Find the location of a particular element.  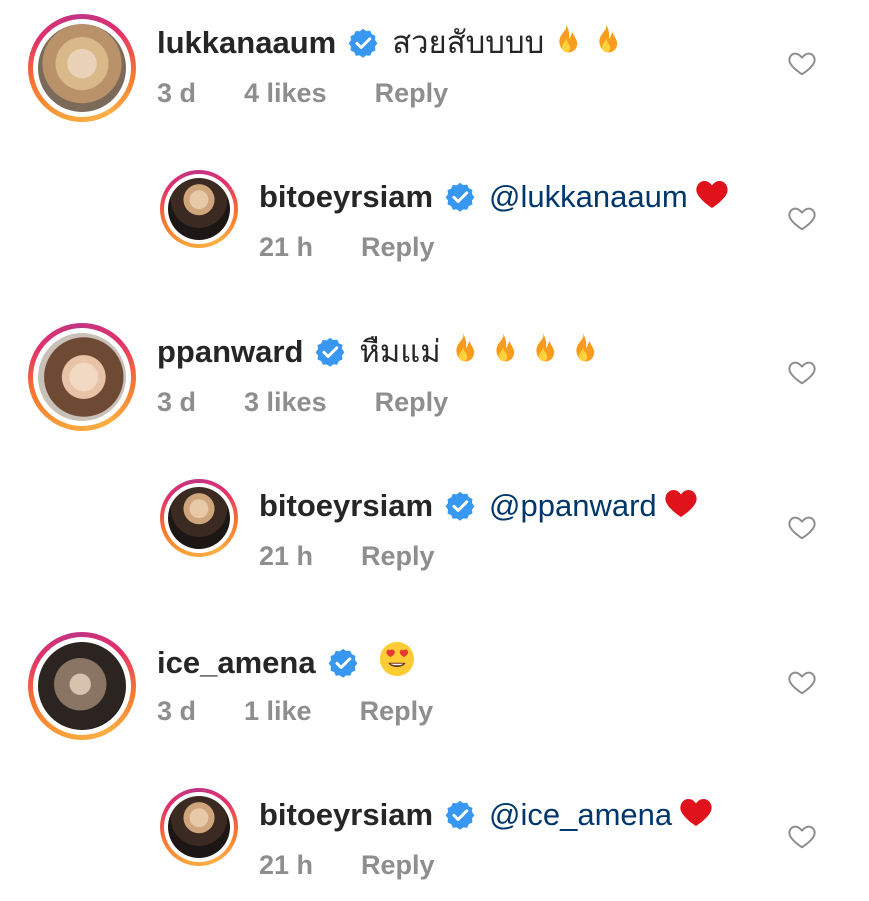

comment-text: สวยสับบบบ is located at coordinates (468, 42).